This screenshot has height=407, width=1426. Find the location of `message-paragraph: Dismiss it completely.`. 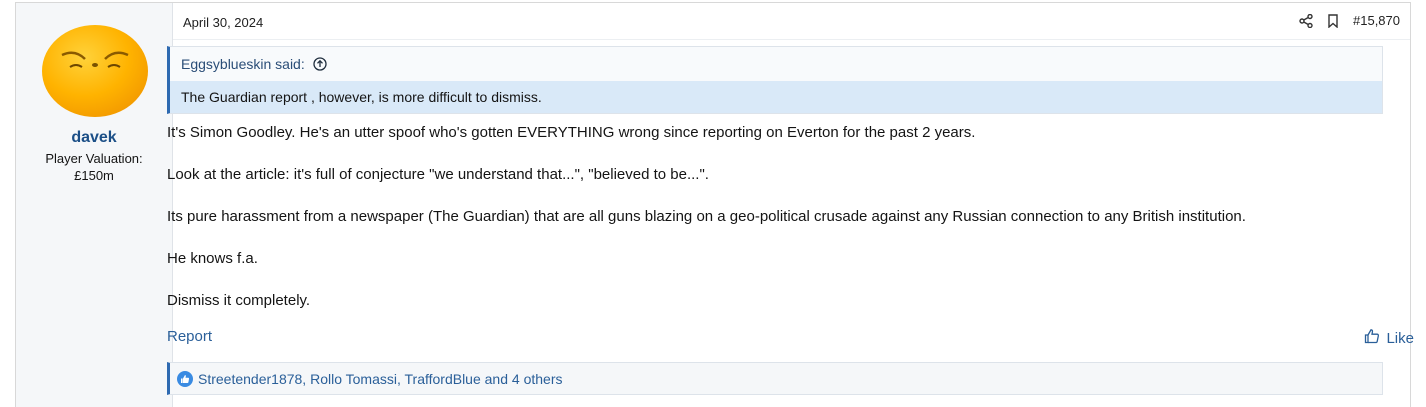

message-paragraph: Dismiss it completely. is located at coordinates (239, 300).